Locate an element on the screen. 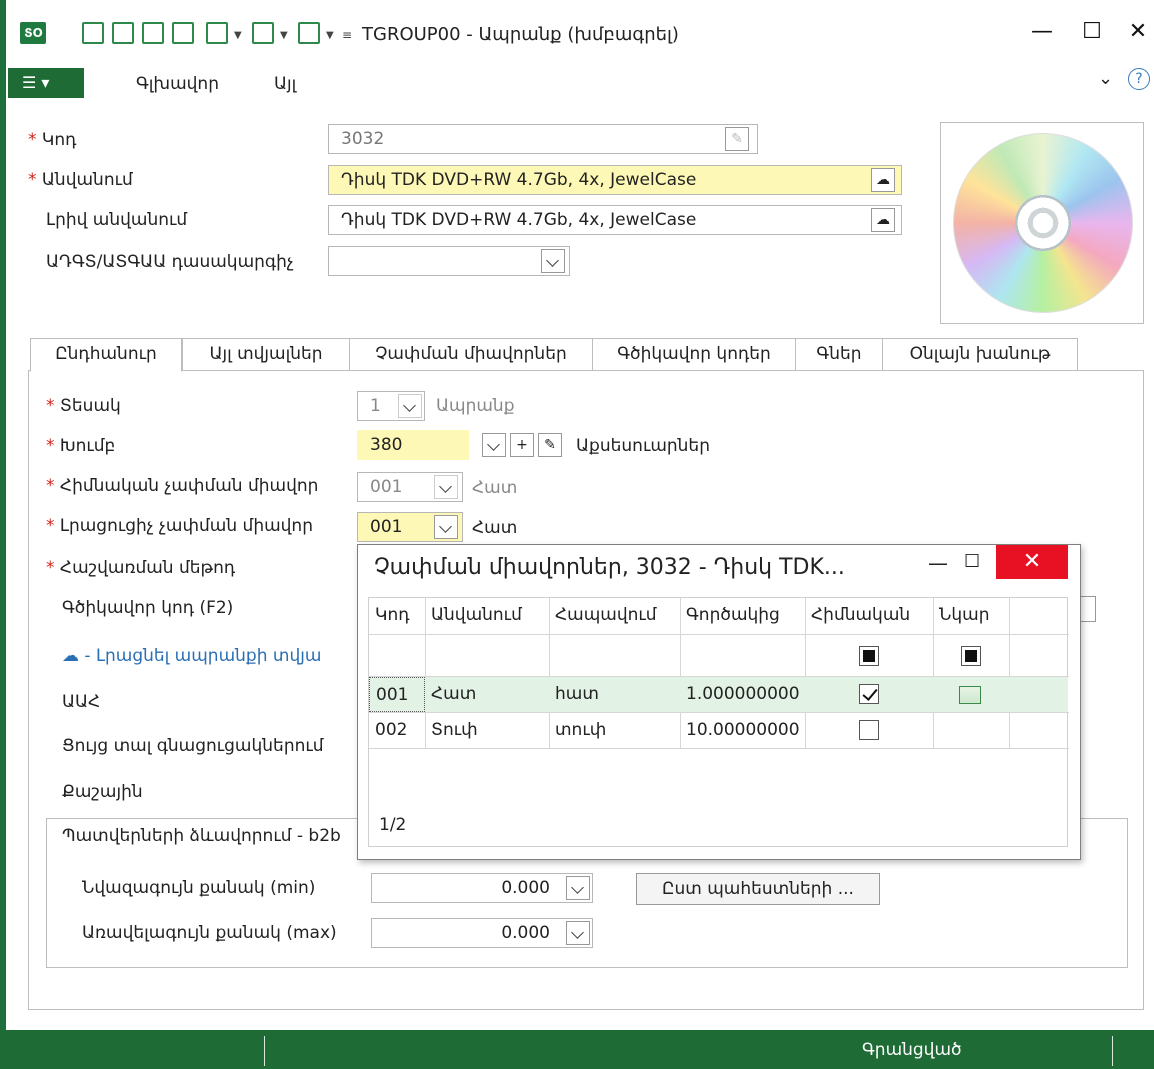 Image resolution: width=1154 pixels, height=1069 pixels. column-header-code: Կոդ is located at coordinates (389, 616).